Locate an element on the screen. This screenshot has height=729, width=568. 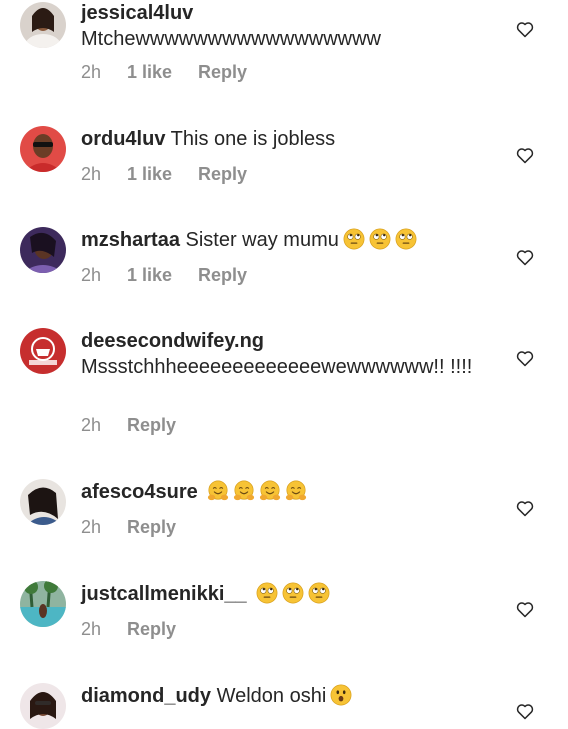
comment-body: justcallmenikki__ is located at coordinates (286, 594).